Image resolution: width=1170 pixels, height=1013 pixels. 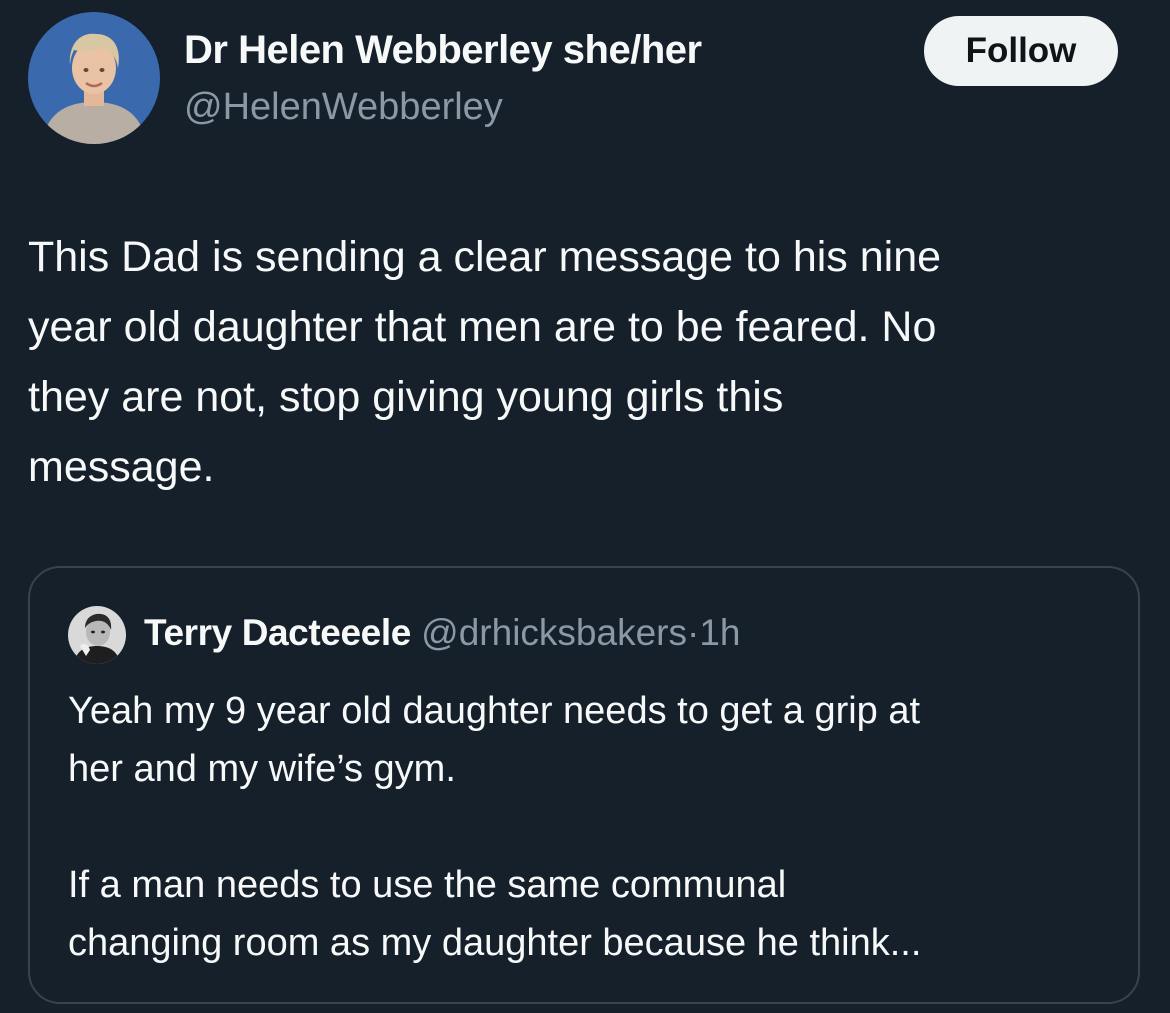 What do you see at coordinates (719, 632) in the screenshot?
I see `quoted-timestamp: 1h` at bounding box center [719, 632].